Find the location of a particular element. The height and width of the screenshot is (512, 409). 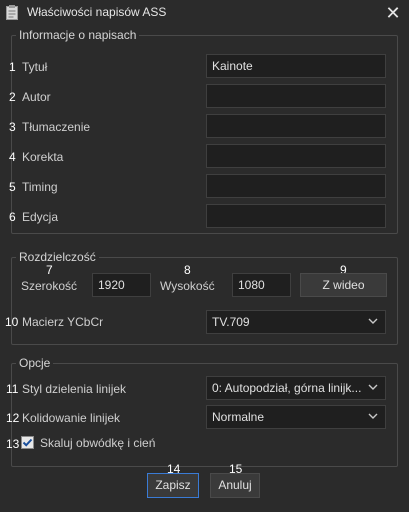

width-label: Szerokość is located at coordinates (49, 286).